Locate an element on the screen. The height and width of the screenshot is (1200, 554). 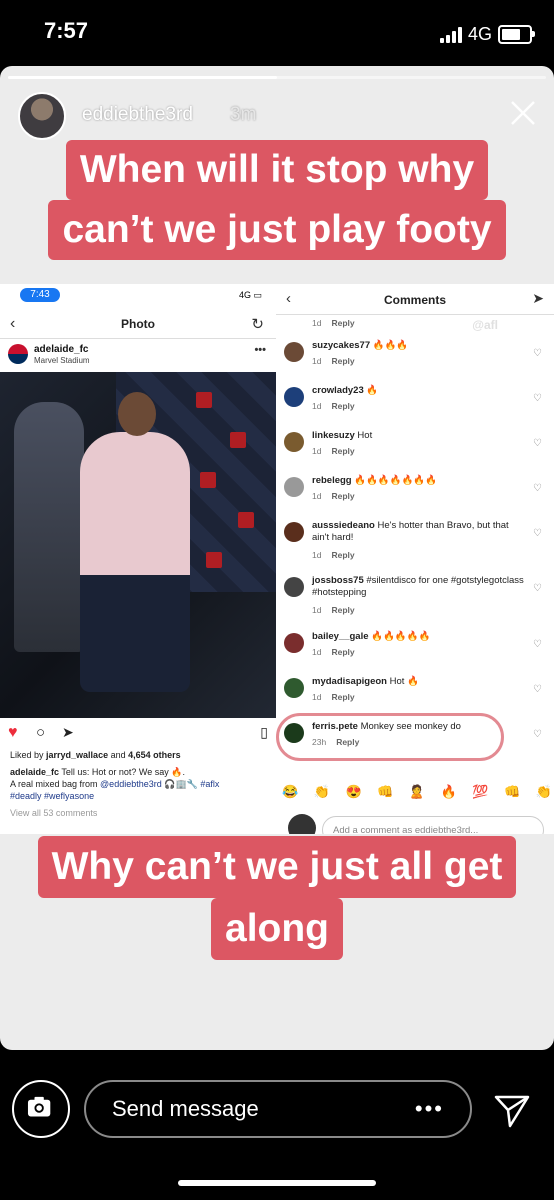
battery-icon is located at coordinates (516, 34).